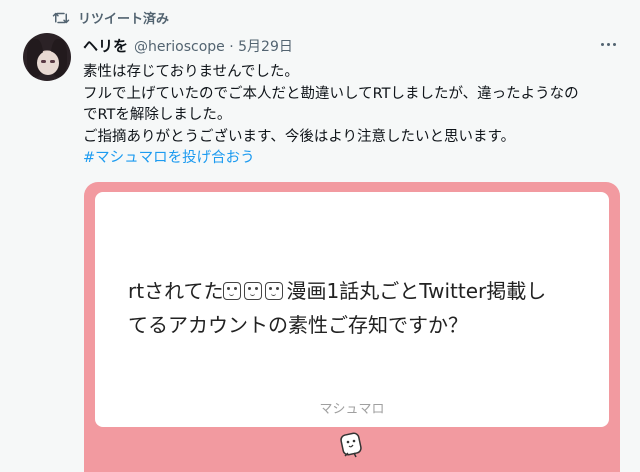 The height and width of the screenshot is (472, 640). Describe the element at coordinates (299, 136) in the screenshot. I see `tweet-line-3: ご指摘ありがとうございます、今後はより注意したいと思います。` at that location.